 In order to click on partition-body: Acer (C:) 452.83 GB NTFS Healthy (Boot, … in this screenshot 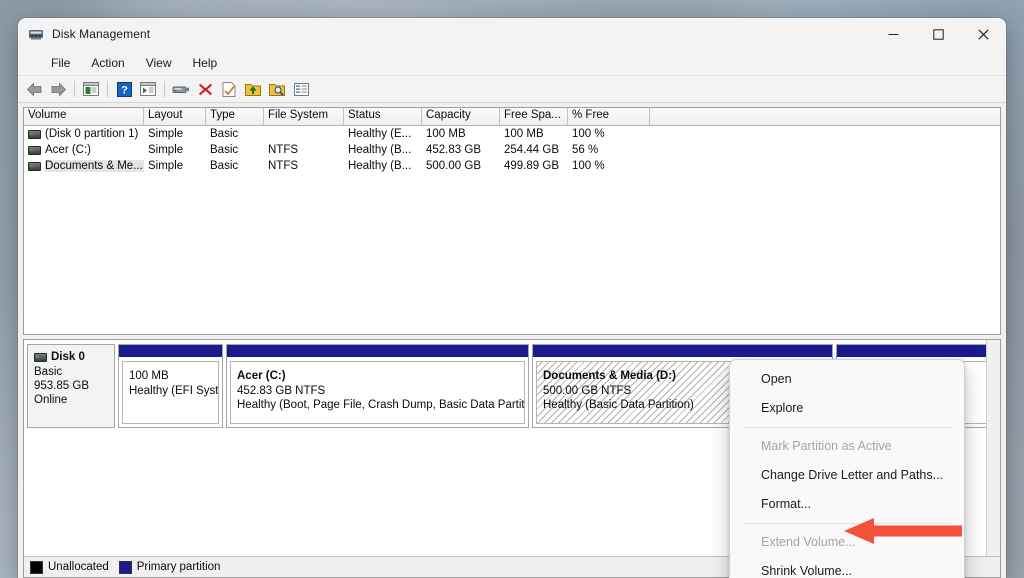, I will do `click(377, 392)`.